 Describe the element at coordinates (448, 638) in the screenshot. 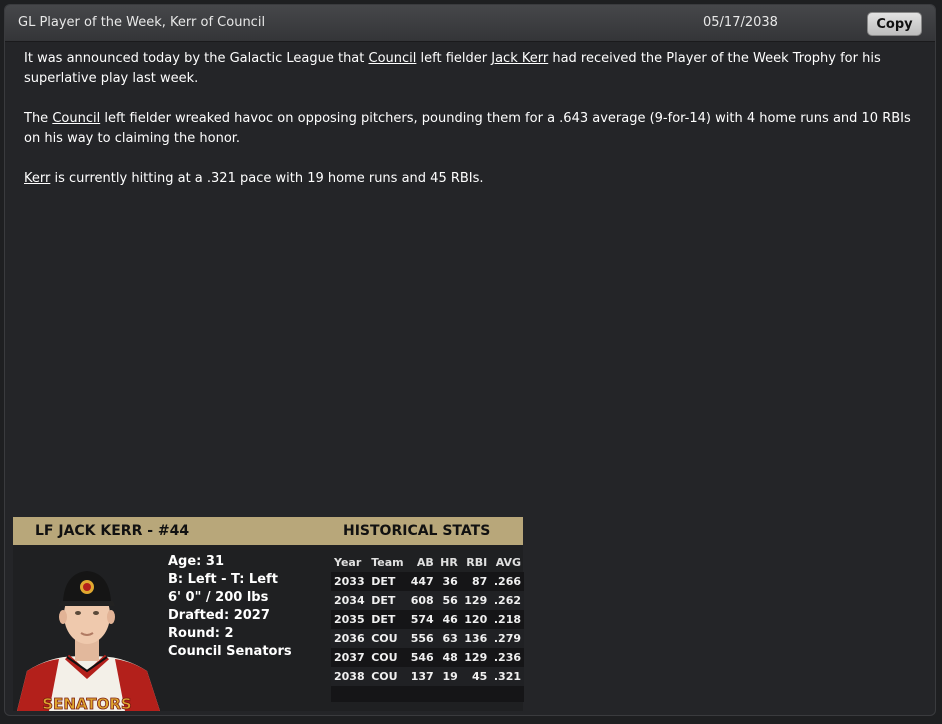

I see `cell-hr: 63` at that location.